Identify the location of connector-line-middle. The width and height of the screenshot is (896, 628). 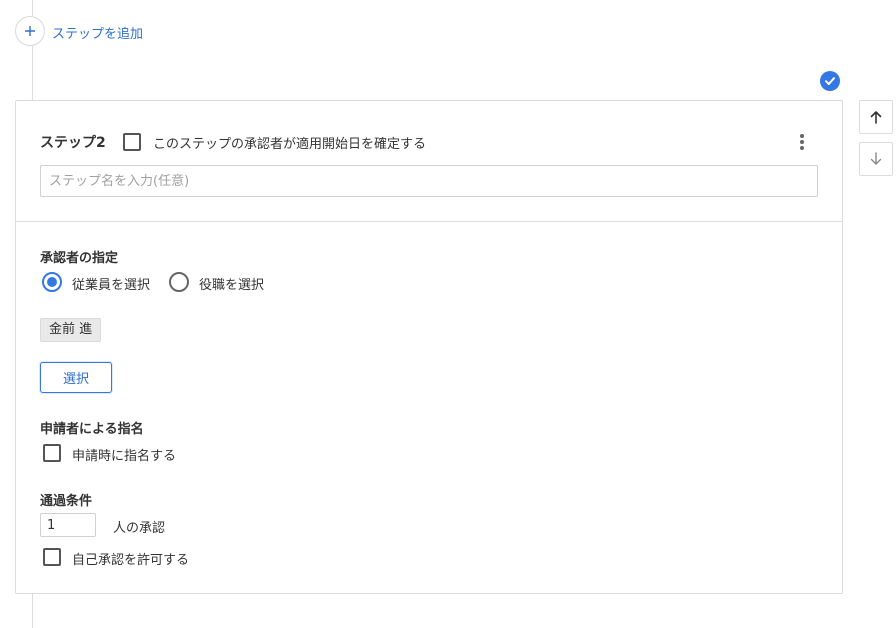
(32, 73).